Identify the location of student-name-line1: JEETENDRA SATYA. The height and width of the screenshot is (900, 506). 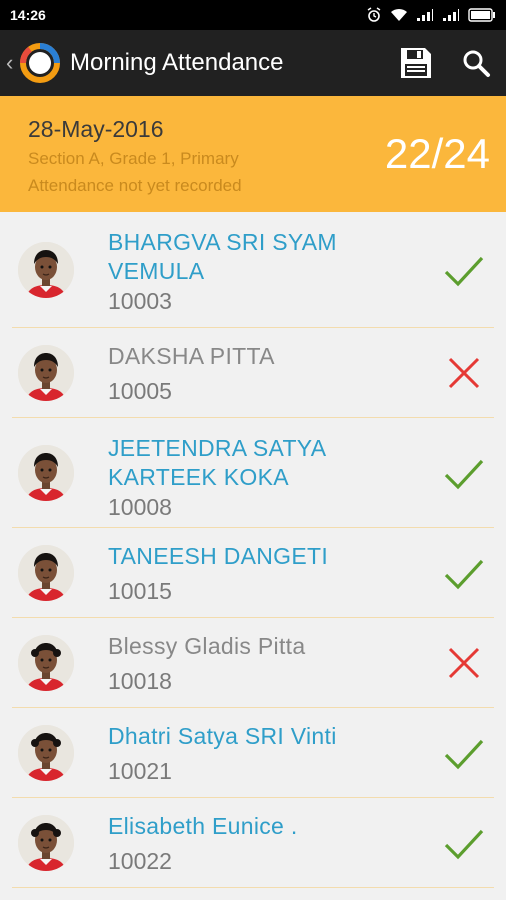
(217, 448).